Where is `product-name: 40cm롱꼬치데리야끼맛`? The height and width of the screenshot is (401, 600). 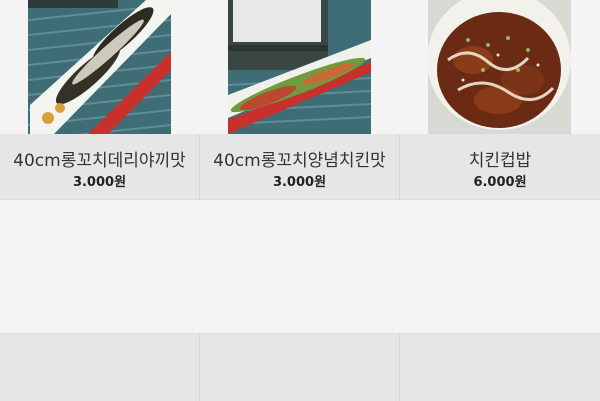
product-name: 40cm롱꼬치데리야끼맛 is located at coordinates (99, 161).